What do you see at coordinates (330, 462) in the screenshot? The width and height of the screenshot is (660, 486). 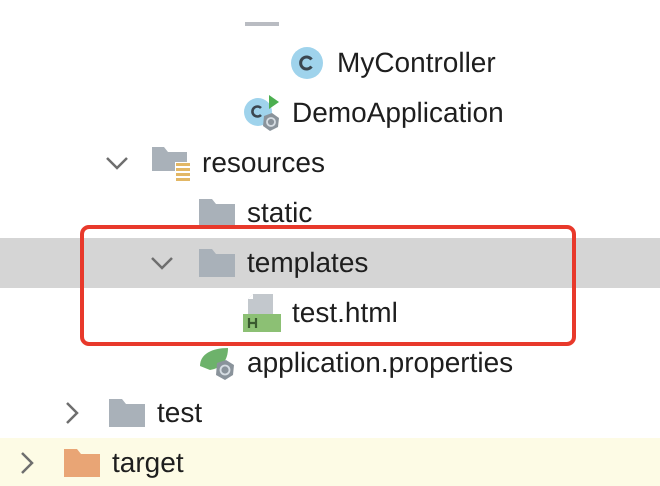 I see `tree-item: target` at bounding box center [330, 462].